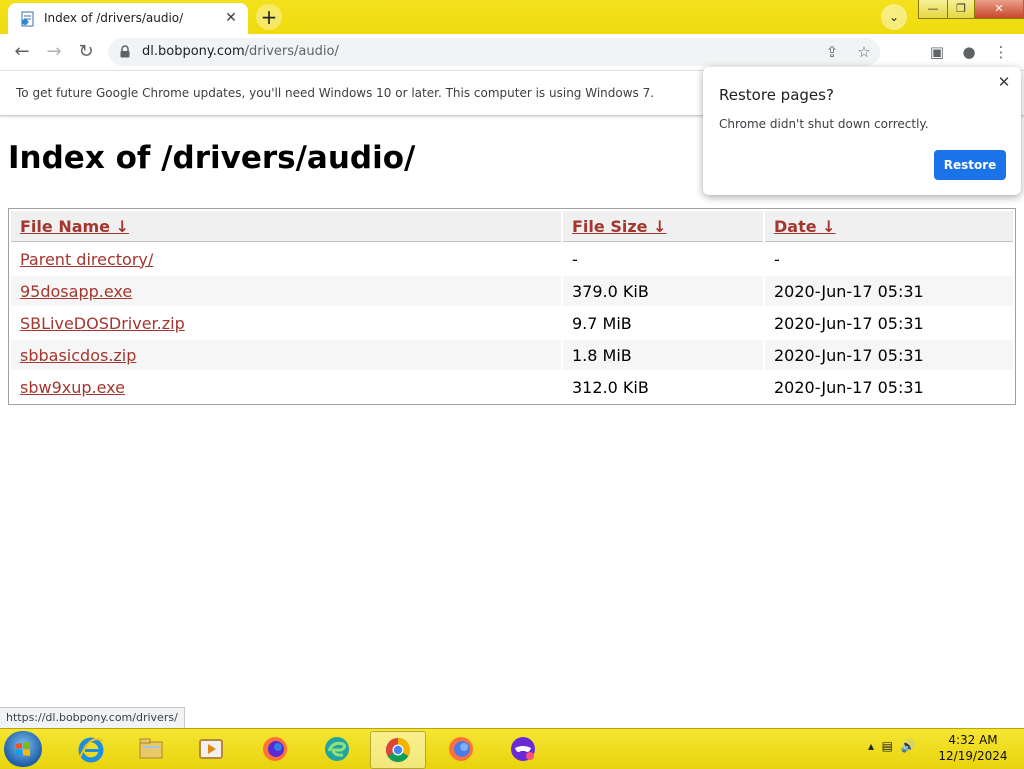 The width and height of the screenshot is (1024, 769). I want to click on start-button, so click(23, 749).